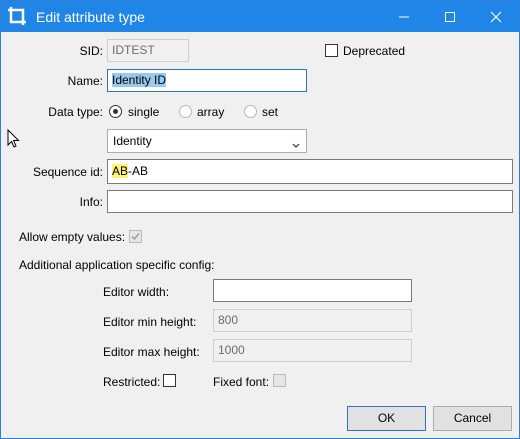 Image resolution: width=520 pixels, height=439 pixels. What do you see at coordinates (207, 141) in the screenshot?
I see `type-select: Identity` at bounding box center [207, 141].